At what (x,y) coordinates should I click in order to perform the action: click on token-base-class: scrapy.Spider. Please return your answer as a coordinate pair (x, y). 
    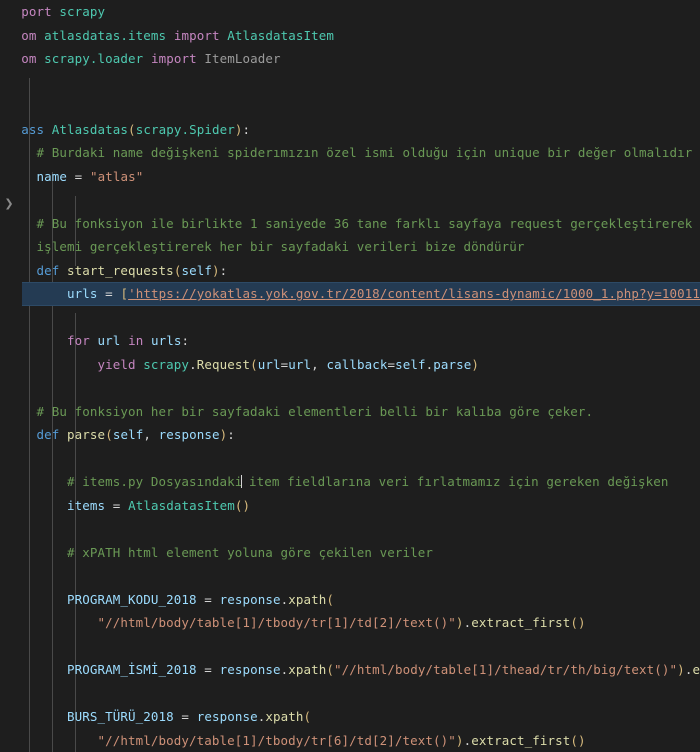
    Looking at the image, I should click on (185, 129).